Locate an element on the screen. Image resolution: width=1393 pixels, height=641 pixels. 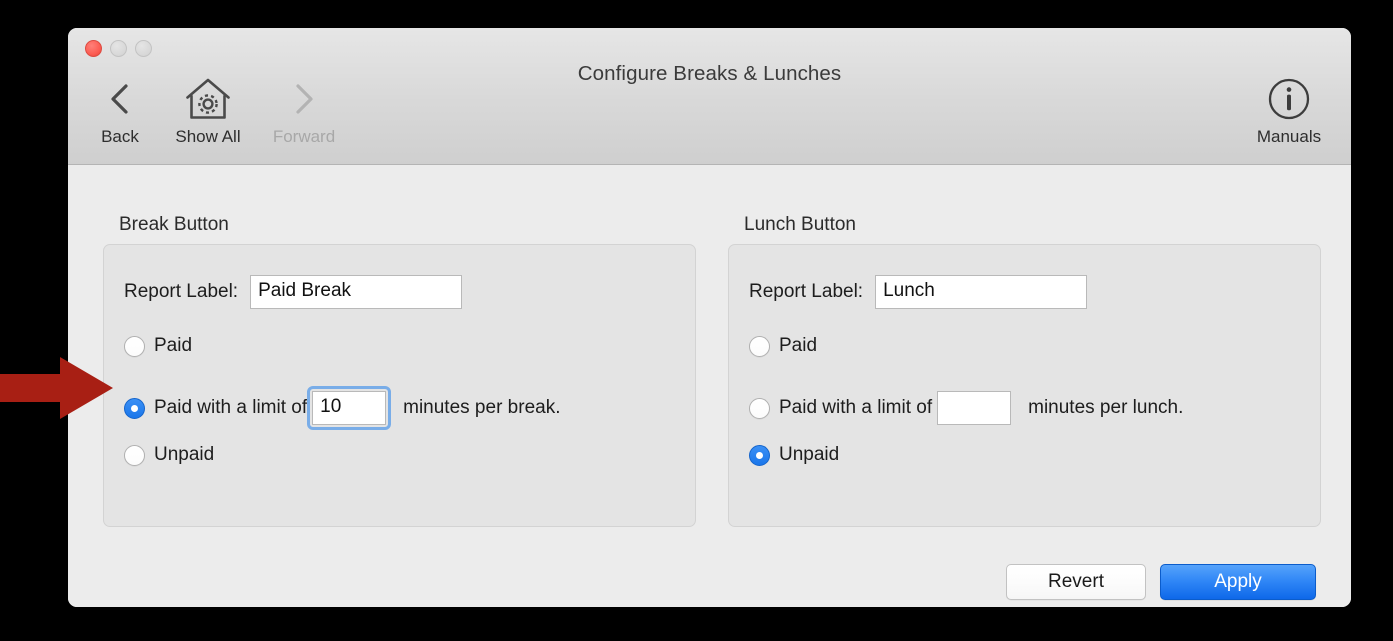
break-minutes-focus-ring: 10 is located at coordinates (349, 408).